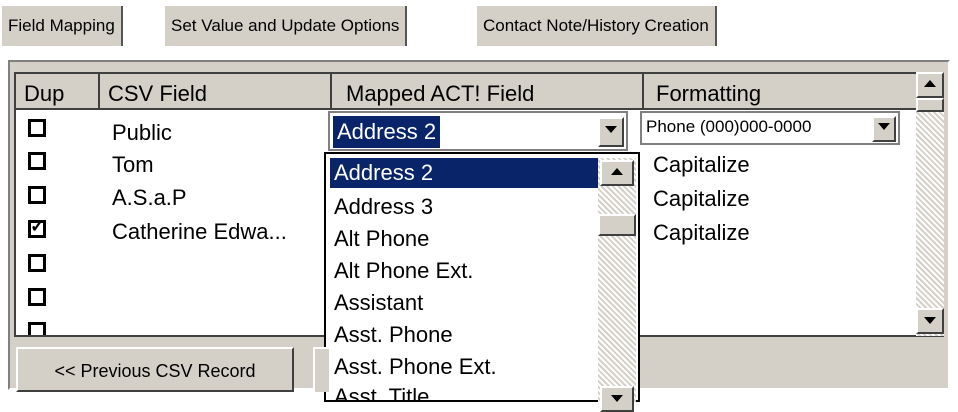  I want to click on column-header-dup: Dup, so click(58, 92).